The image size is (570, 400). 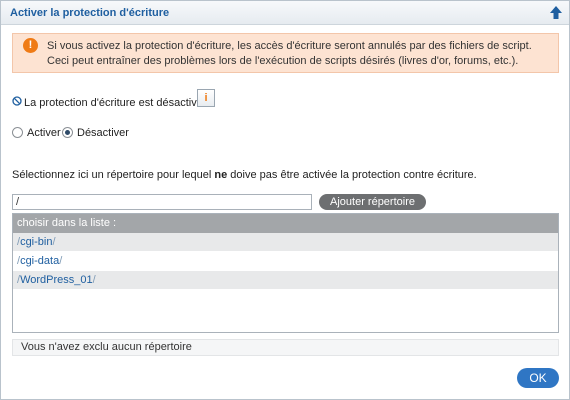 What do you see at coordinates (40, 261) in the screenshot?
I see `list-item-name: cgi-data` at bounding box center [40, 261].